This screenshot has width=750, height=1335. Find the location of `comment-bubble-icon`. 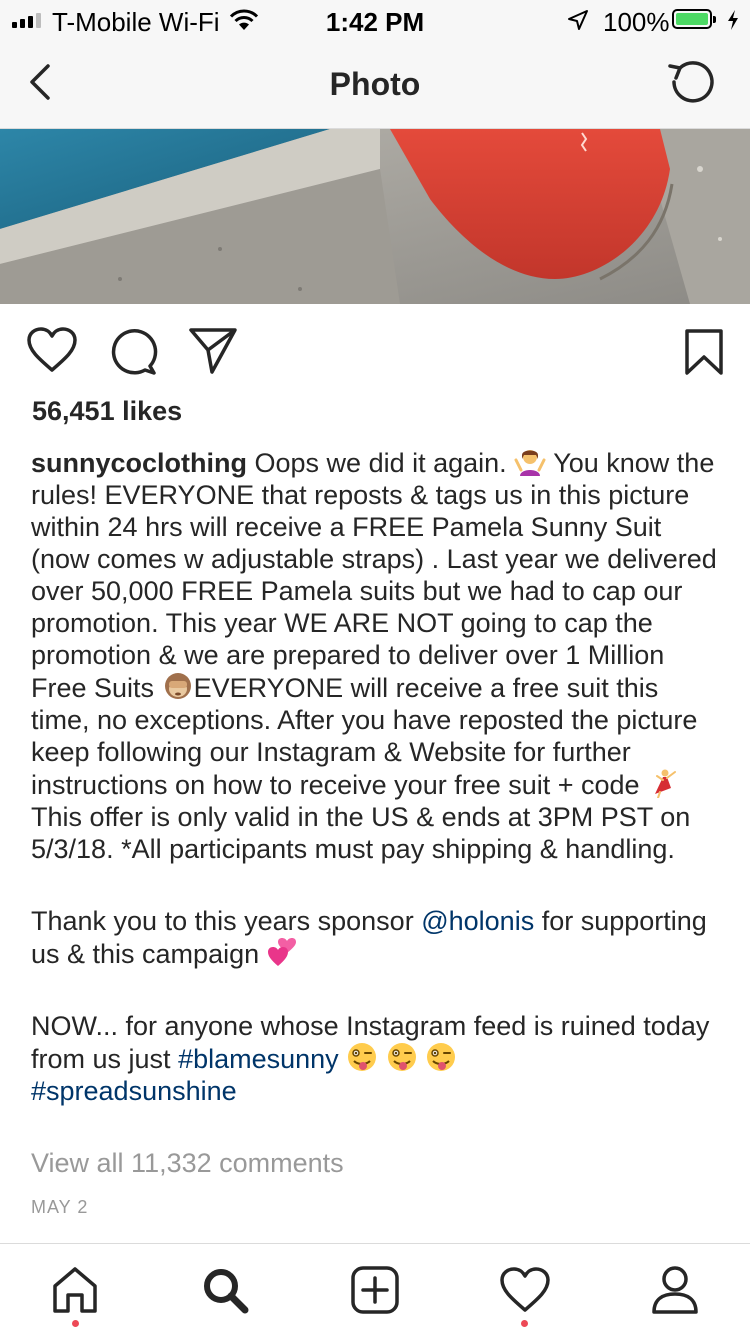

comment-bubble-icon is located at coordinates (133, 351).